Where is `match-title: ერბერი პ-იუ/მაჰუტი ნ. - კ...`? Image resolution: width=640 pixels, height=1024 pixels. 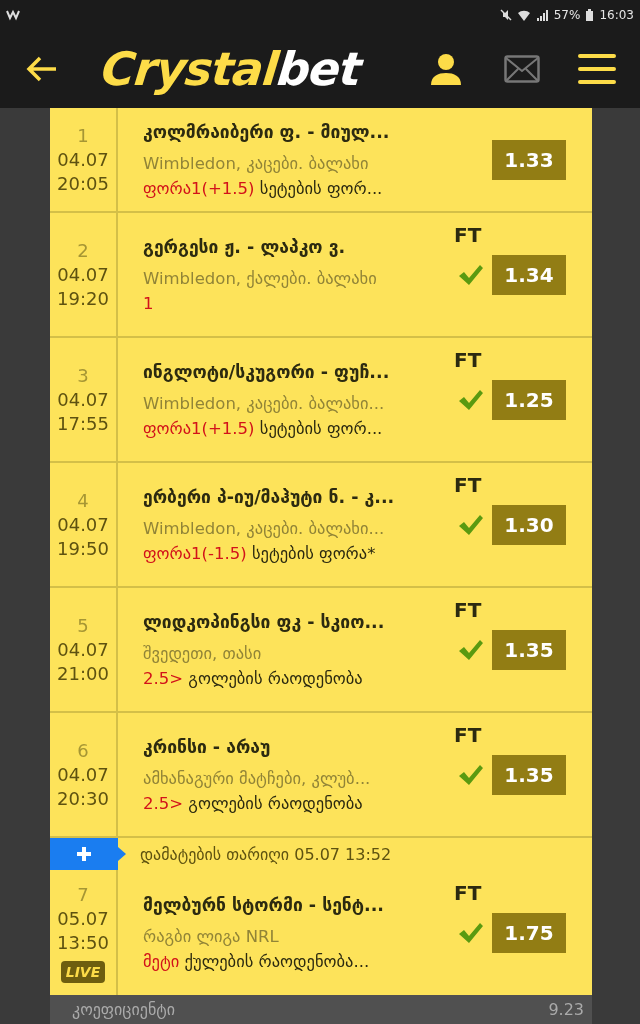 match-title: ერბერი პ-იუ/მაჰუტი ნ. - კ... is located at coordinates (269, 497).